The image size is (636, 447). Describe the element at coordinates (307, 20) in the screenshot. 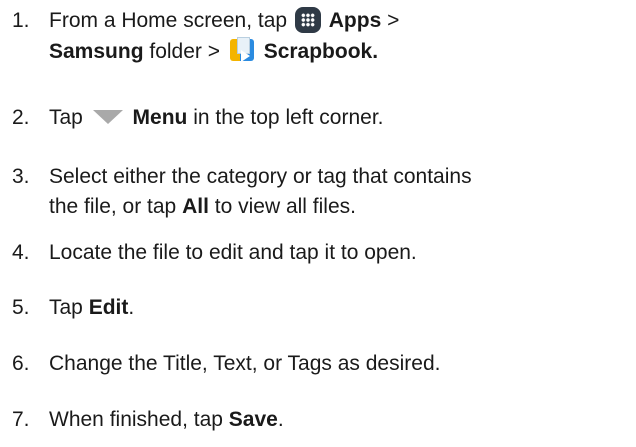

I see `apps-grid-icon` at that location.